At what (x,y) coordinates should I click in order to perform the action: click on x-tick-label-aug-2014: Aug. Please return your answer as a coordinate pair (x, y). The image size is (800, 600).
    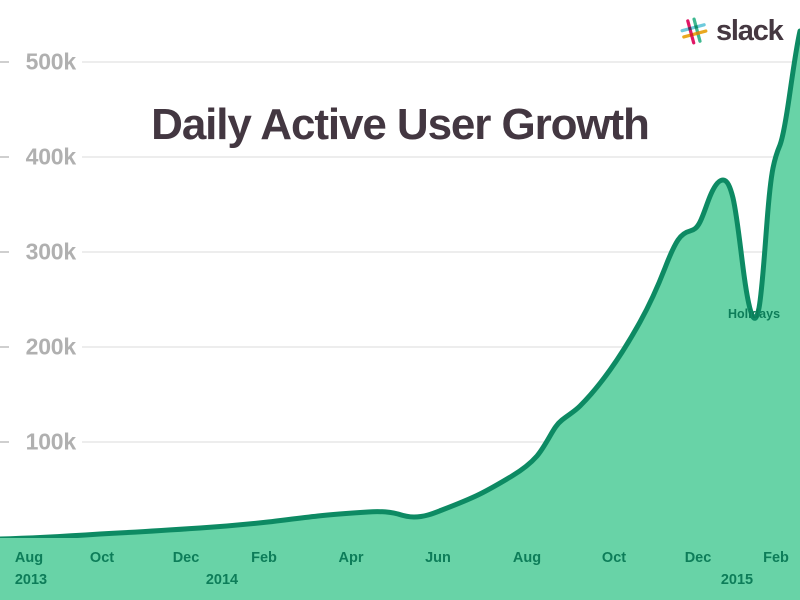
    Looking at the image, I should click on (527, 558).